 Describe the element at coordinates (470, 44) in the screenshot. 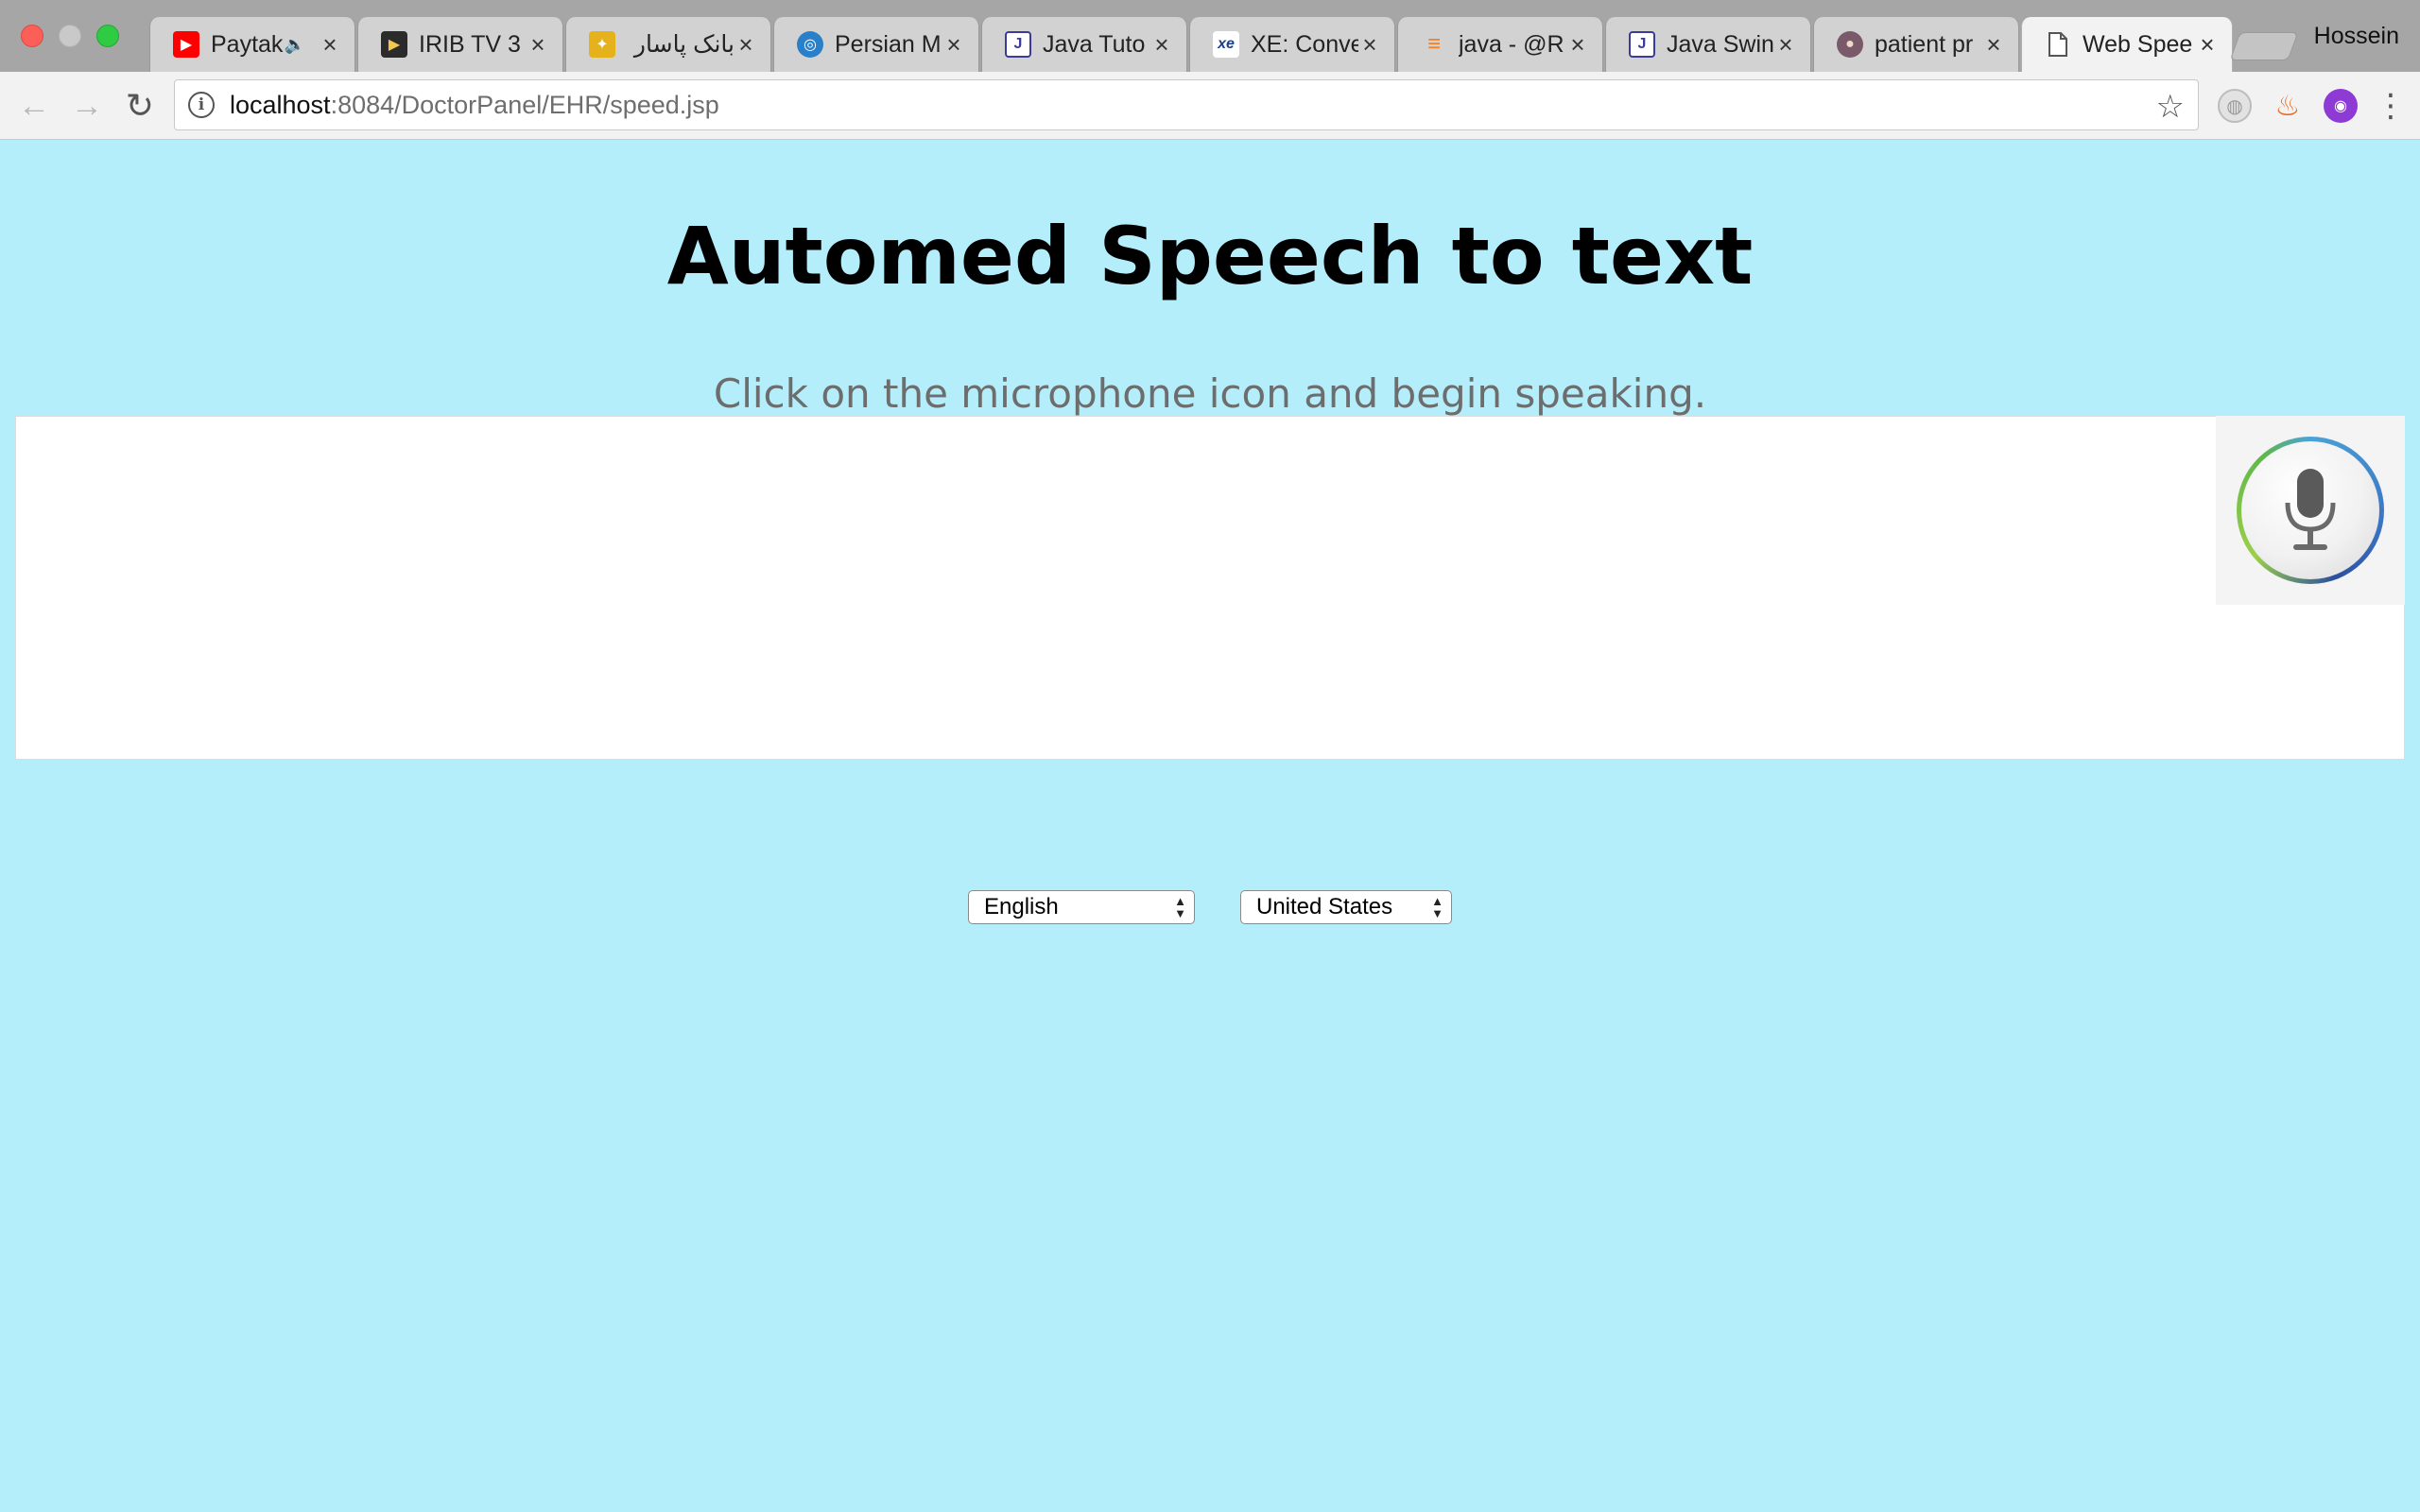

I see `tab-title: IRIB TV 3` at that location.